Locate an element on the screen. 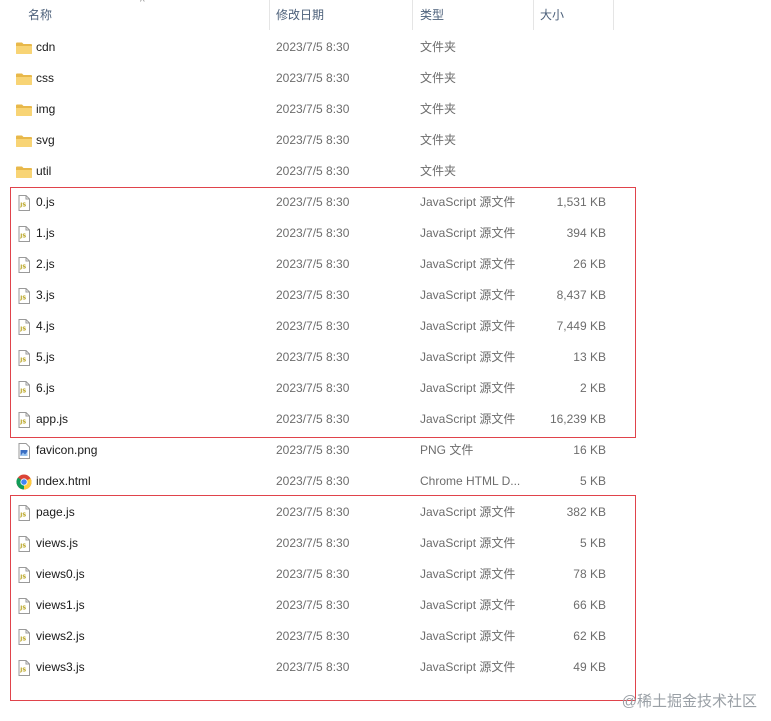 The width and height of the screenshot is (771, 721). file-name: index.html is located at coordinates (63, 481).